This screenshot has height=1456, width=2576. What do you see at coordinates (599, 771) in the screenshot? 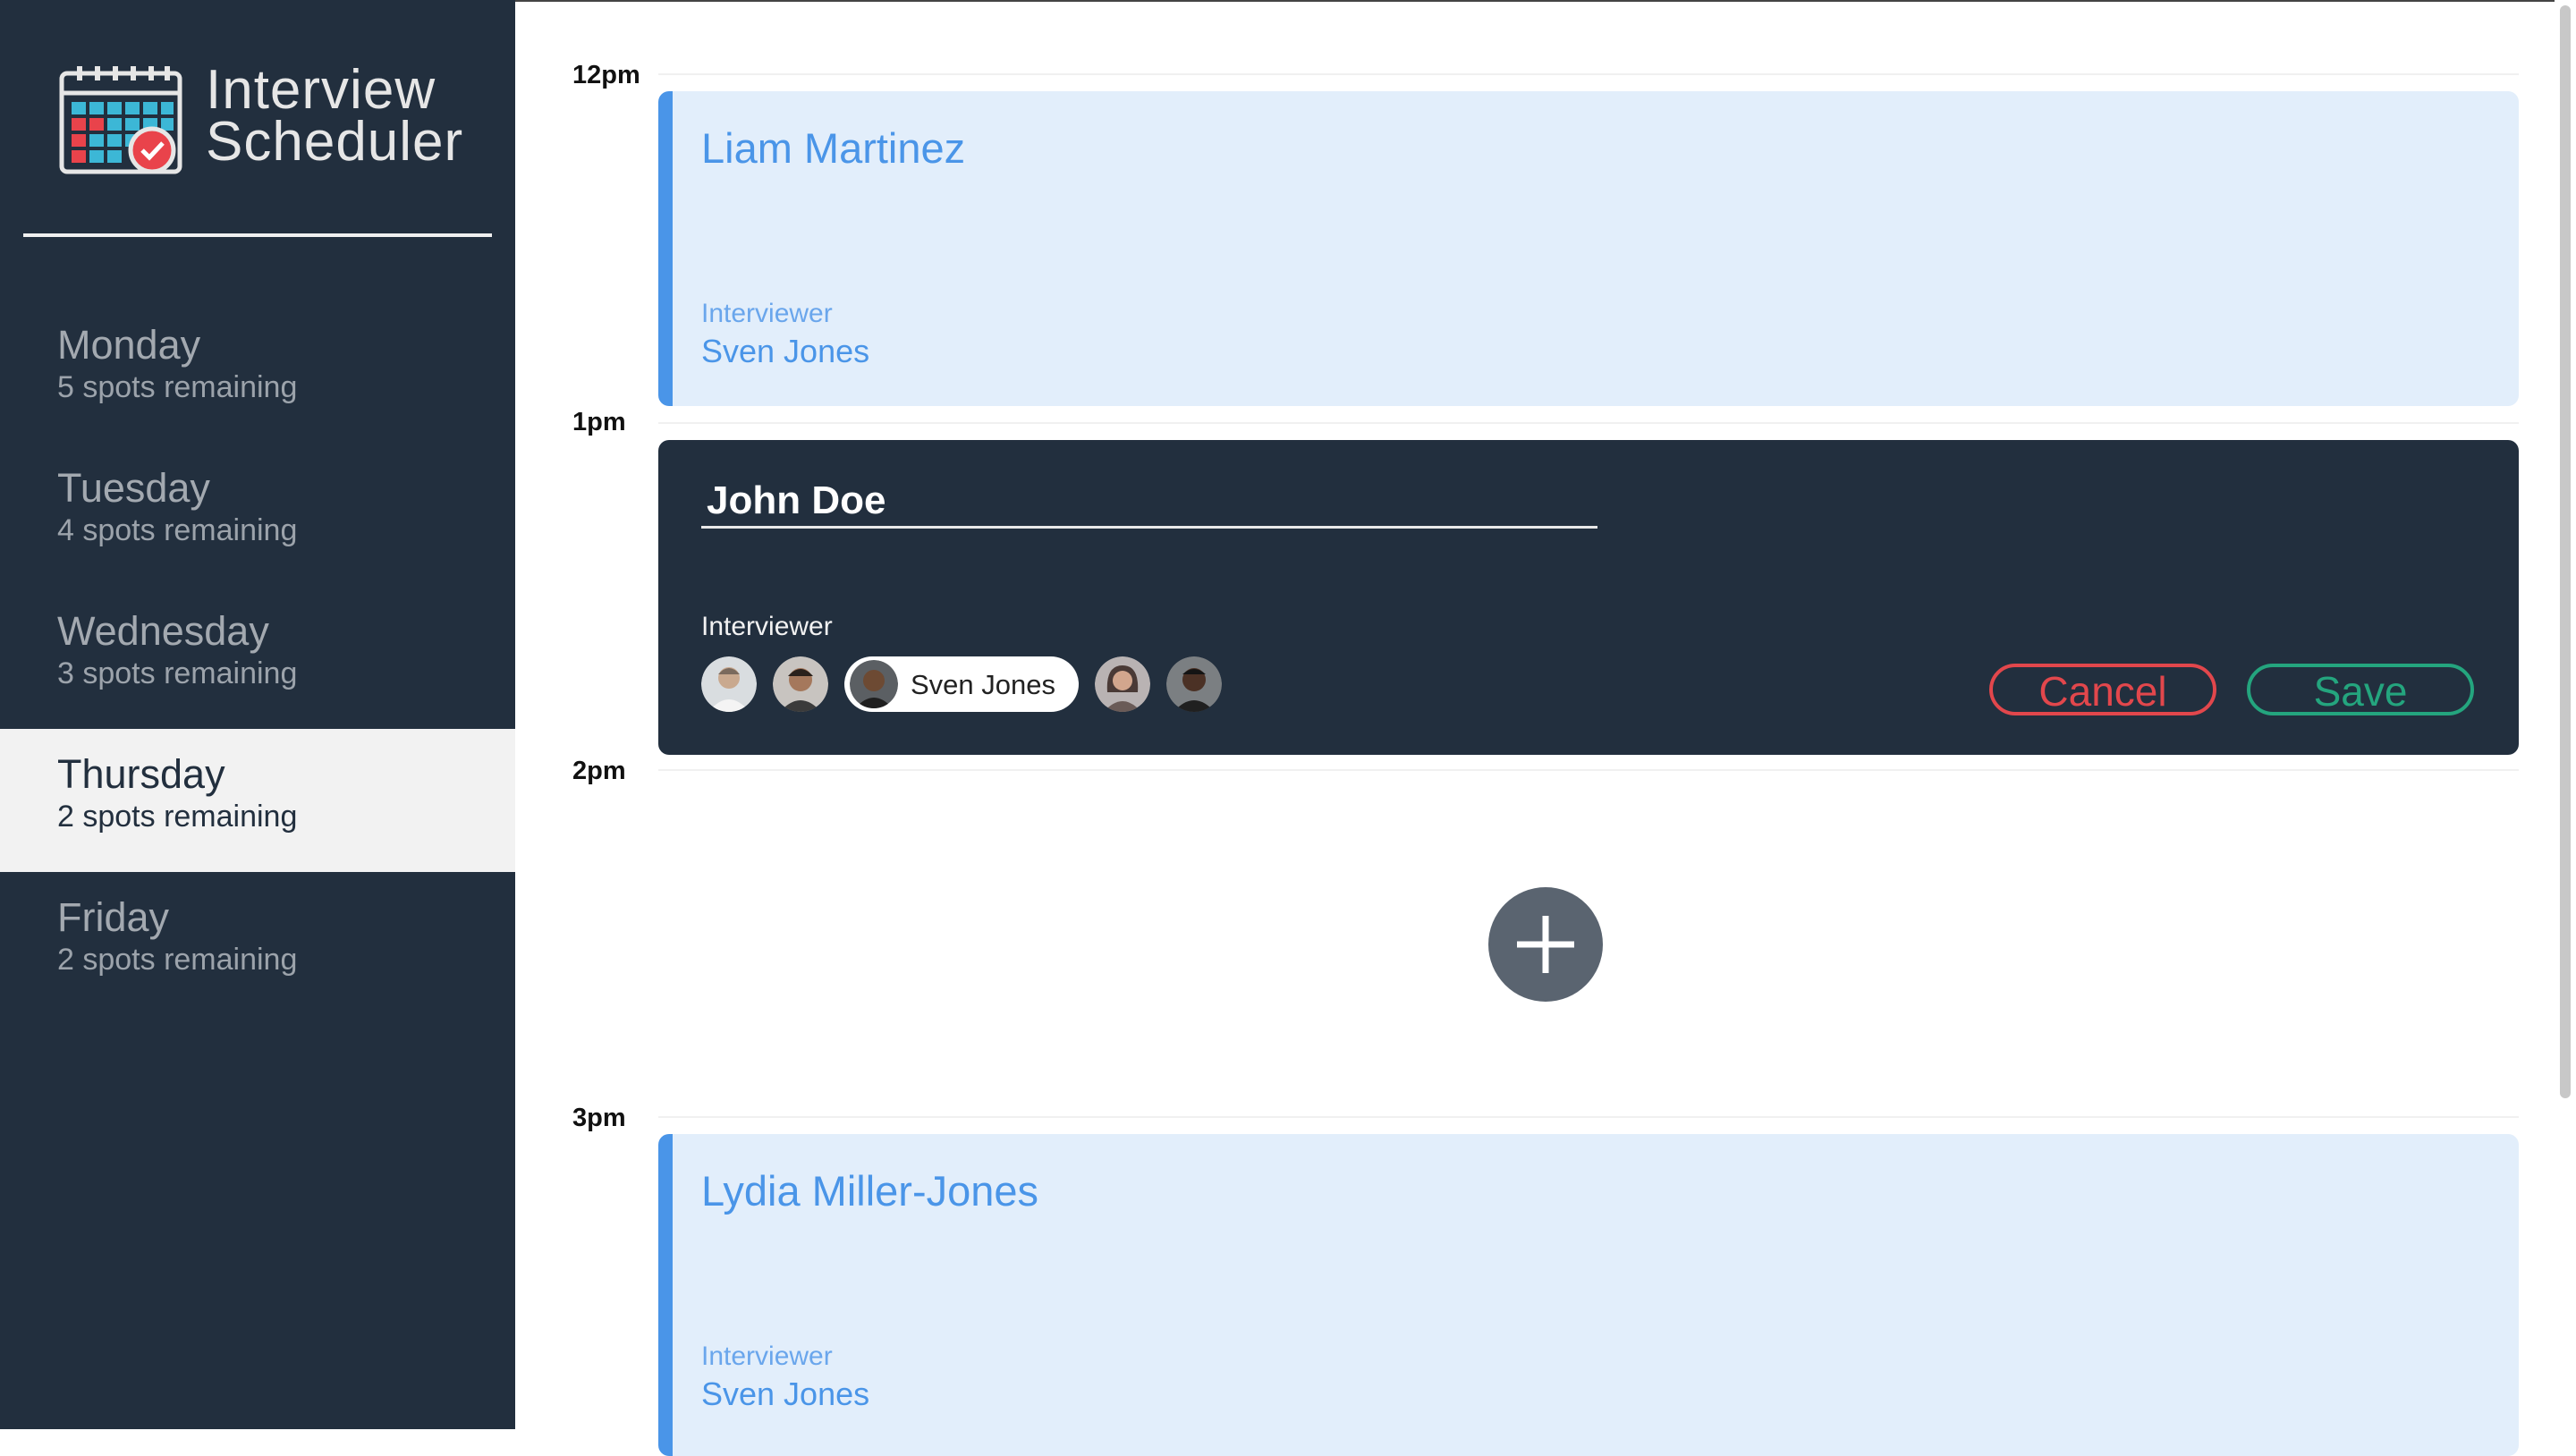
I see `time-label-2pm: 2pm` at bounding box center [599, 771].